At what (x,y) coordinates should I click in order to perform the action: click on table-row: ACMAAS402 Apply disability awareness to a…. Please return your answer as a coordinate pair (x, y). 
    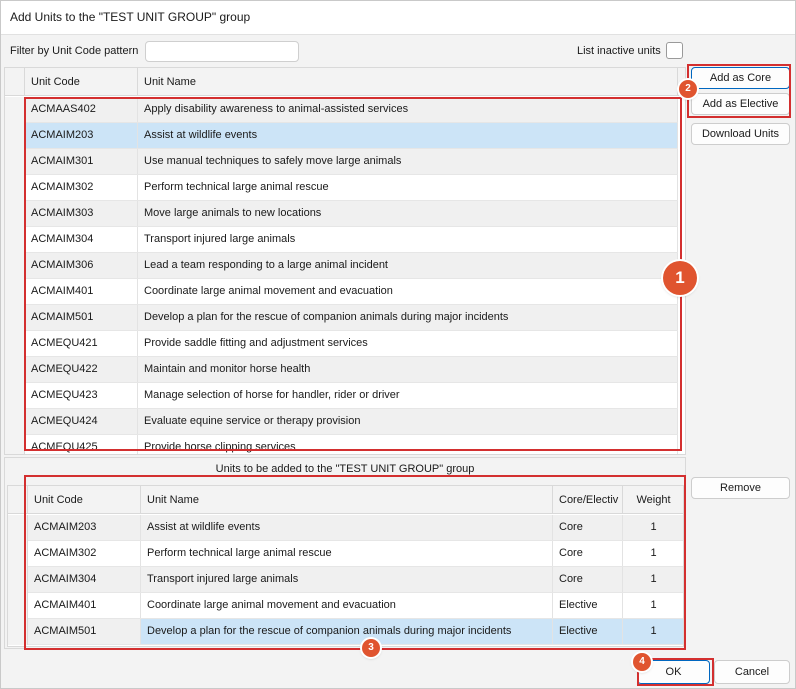
    Looking at the image, I should click on (341, 110).